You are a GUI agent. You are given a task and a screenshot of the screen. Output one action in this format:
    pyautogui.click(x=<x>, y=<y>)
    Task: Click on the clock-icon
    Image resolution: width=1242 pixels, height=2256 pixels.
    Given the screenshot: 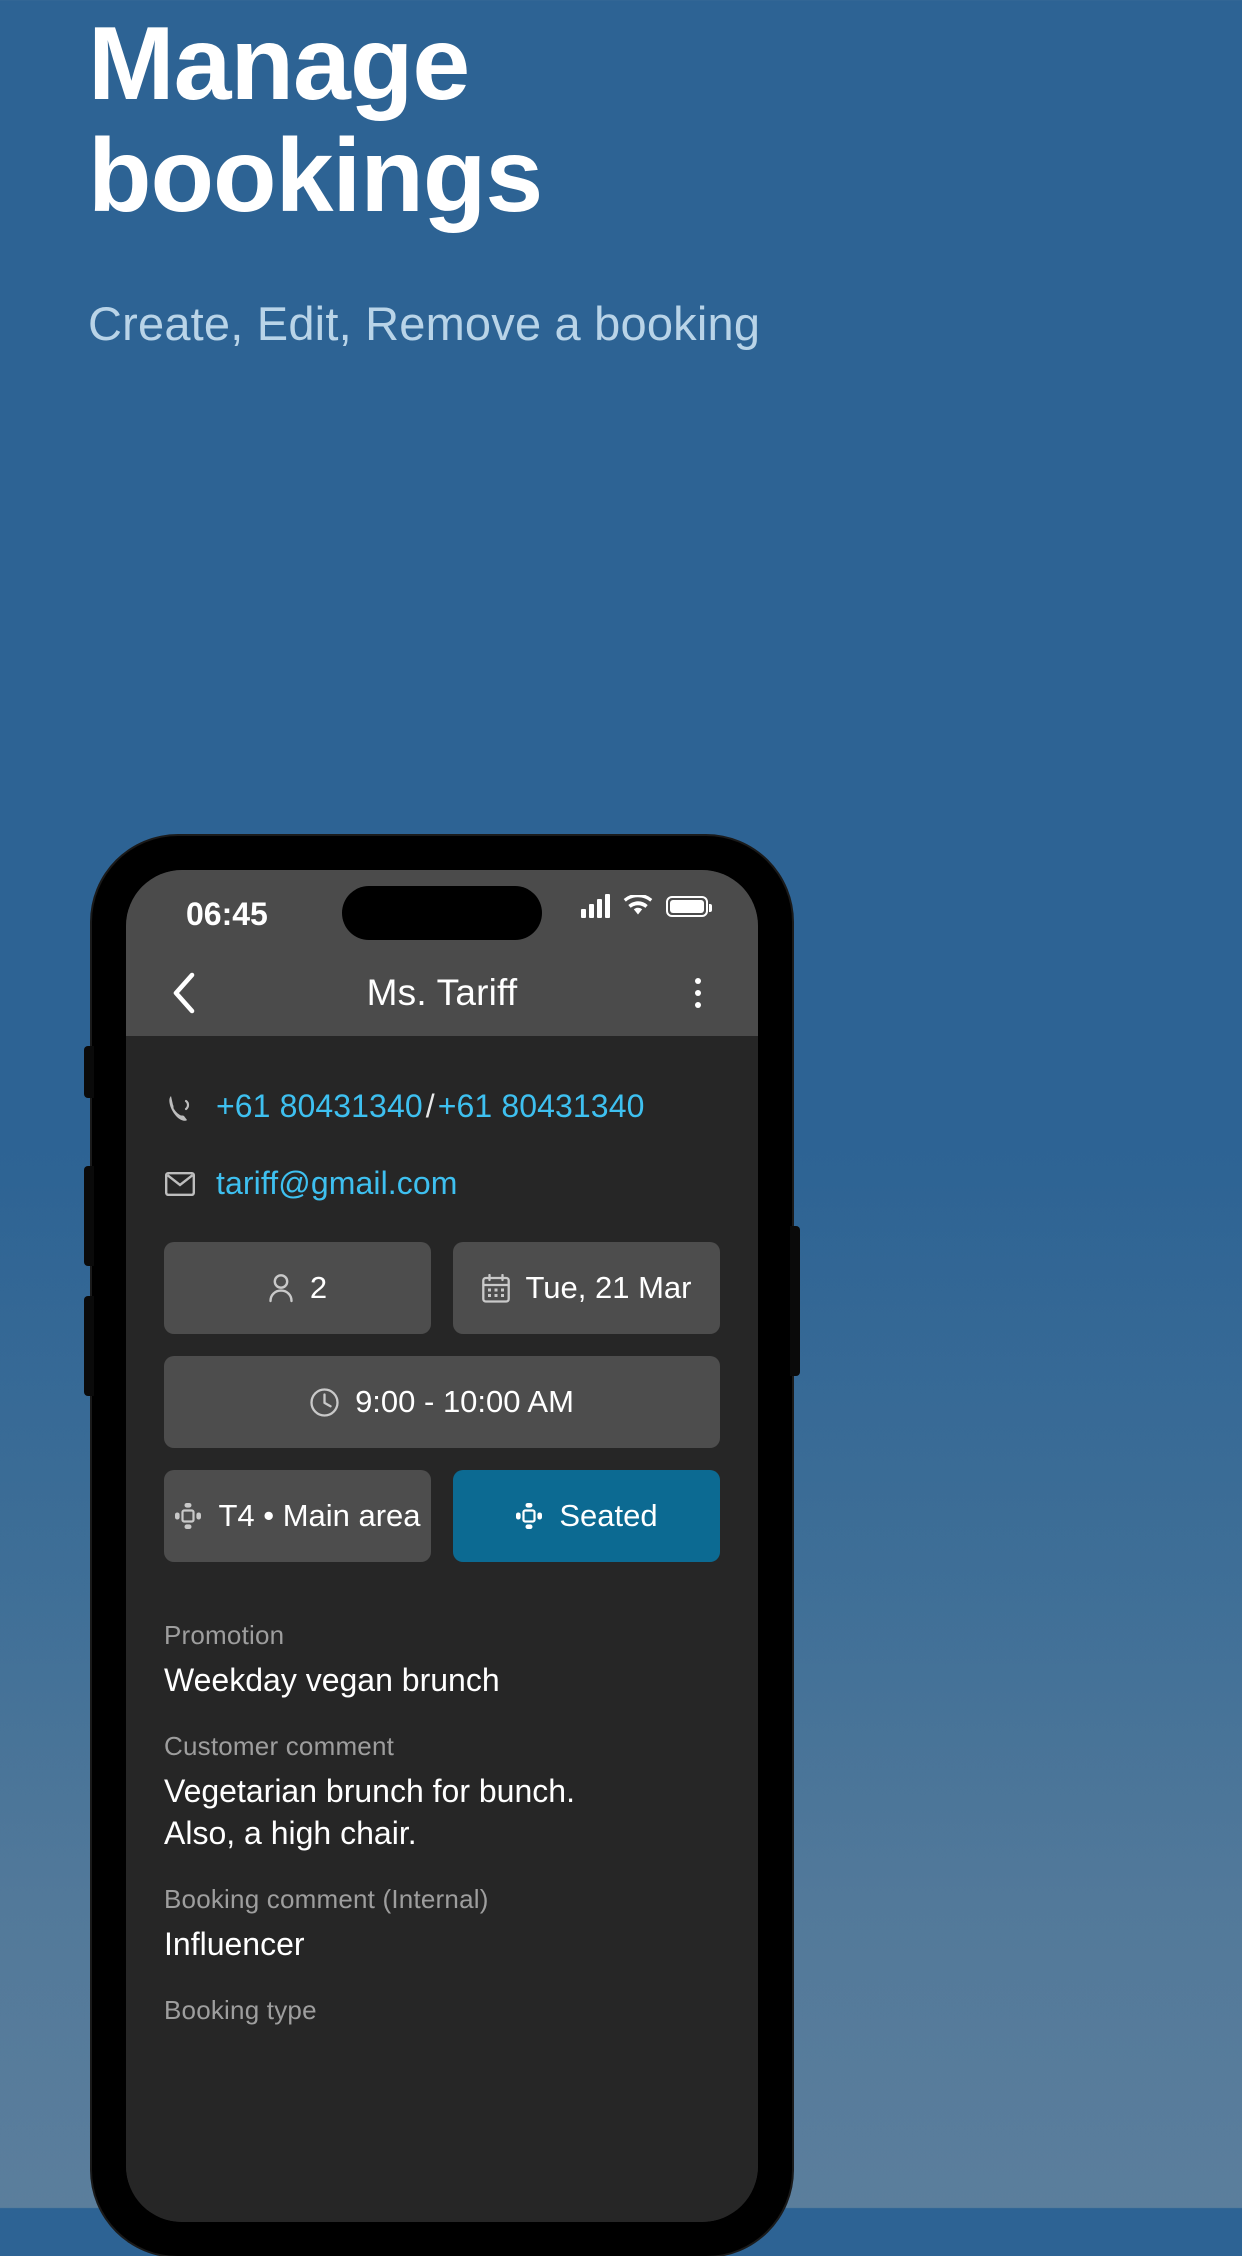 What is the action you would take?
    pyautogui.click(x=324, y=1402)
    